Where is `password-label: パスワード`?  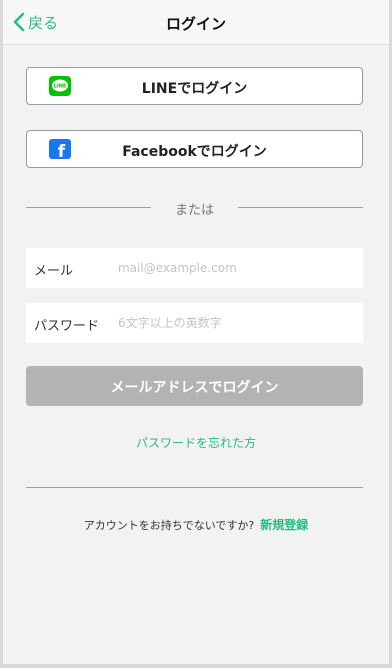
password-label: パスワード is located at coordinates (67, 326).